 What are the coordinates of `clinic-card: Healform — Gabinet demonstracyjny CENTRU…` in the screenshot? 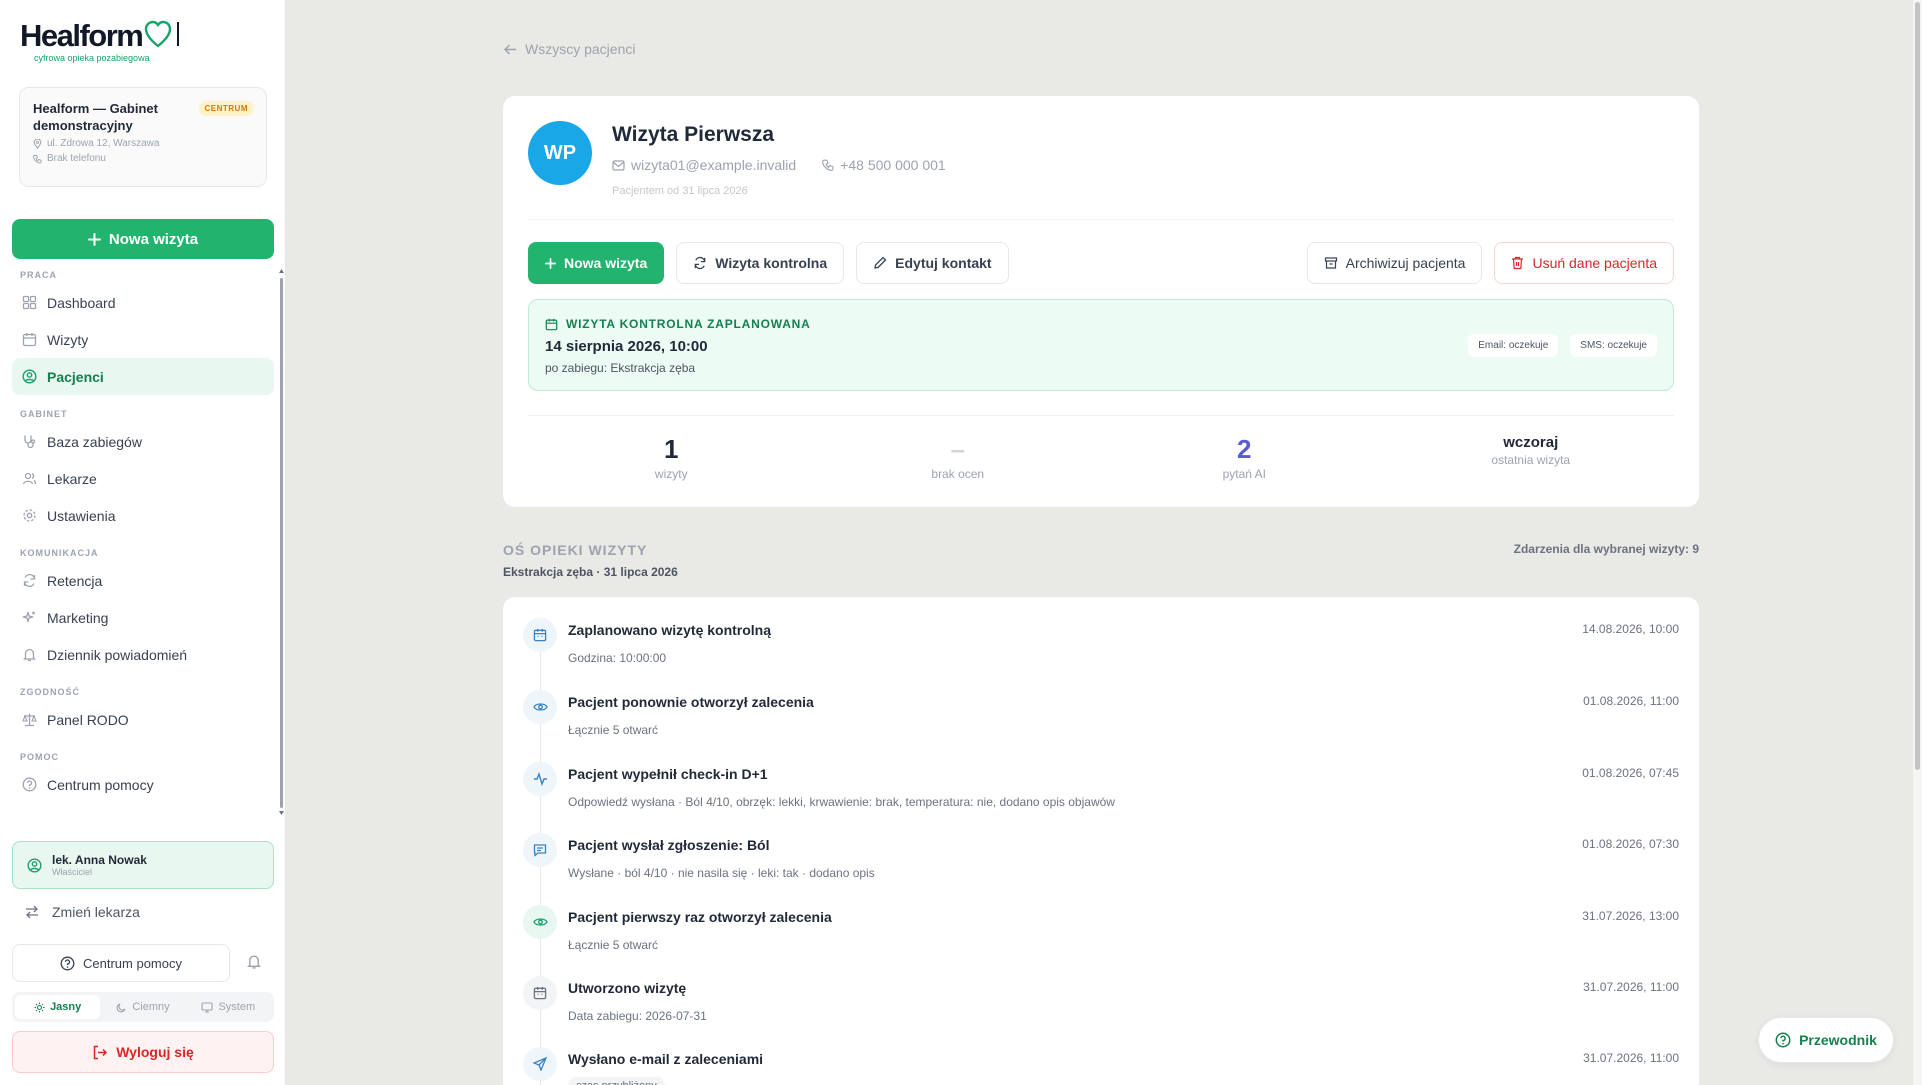 It's located at (143, 137).